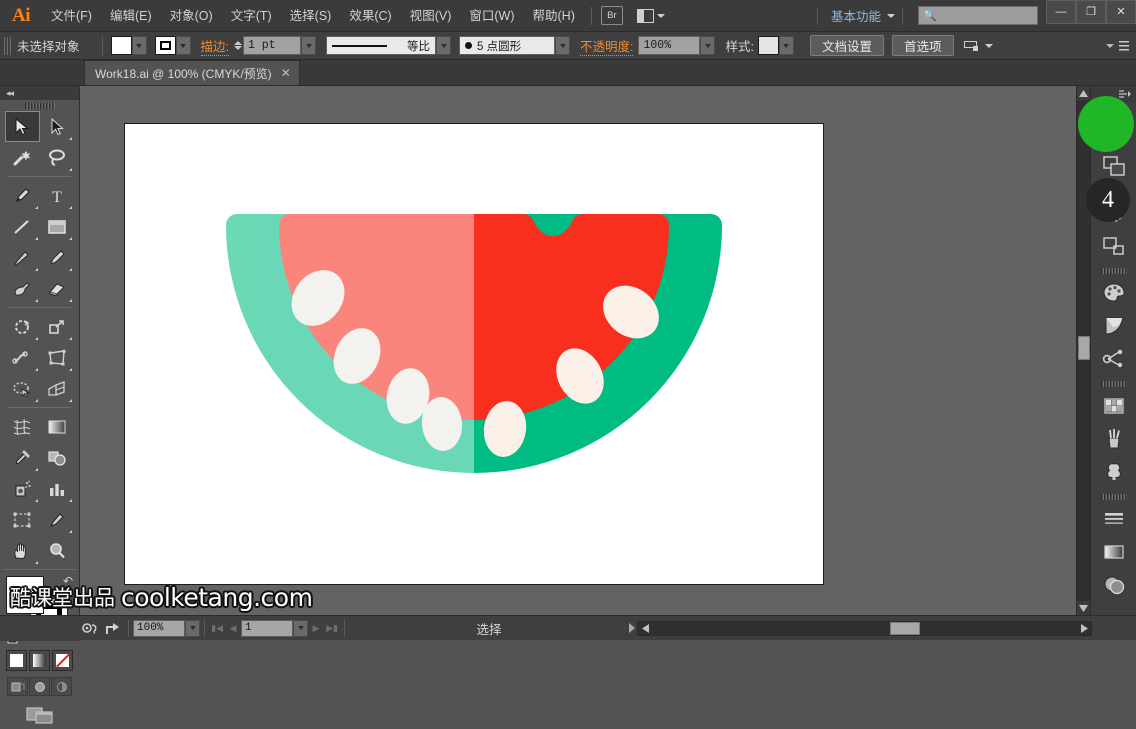 The image size is (1136, 729). What do you see at coordinates (650, 15) in the screenshot?
I see `arrange-documents-button` at bounding box center [650, 15].